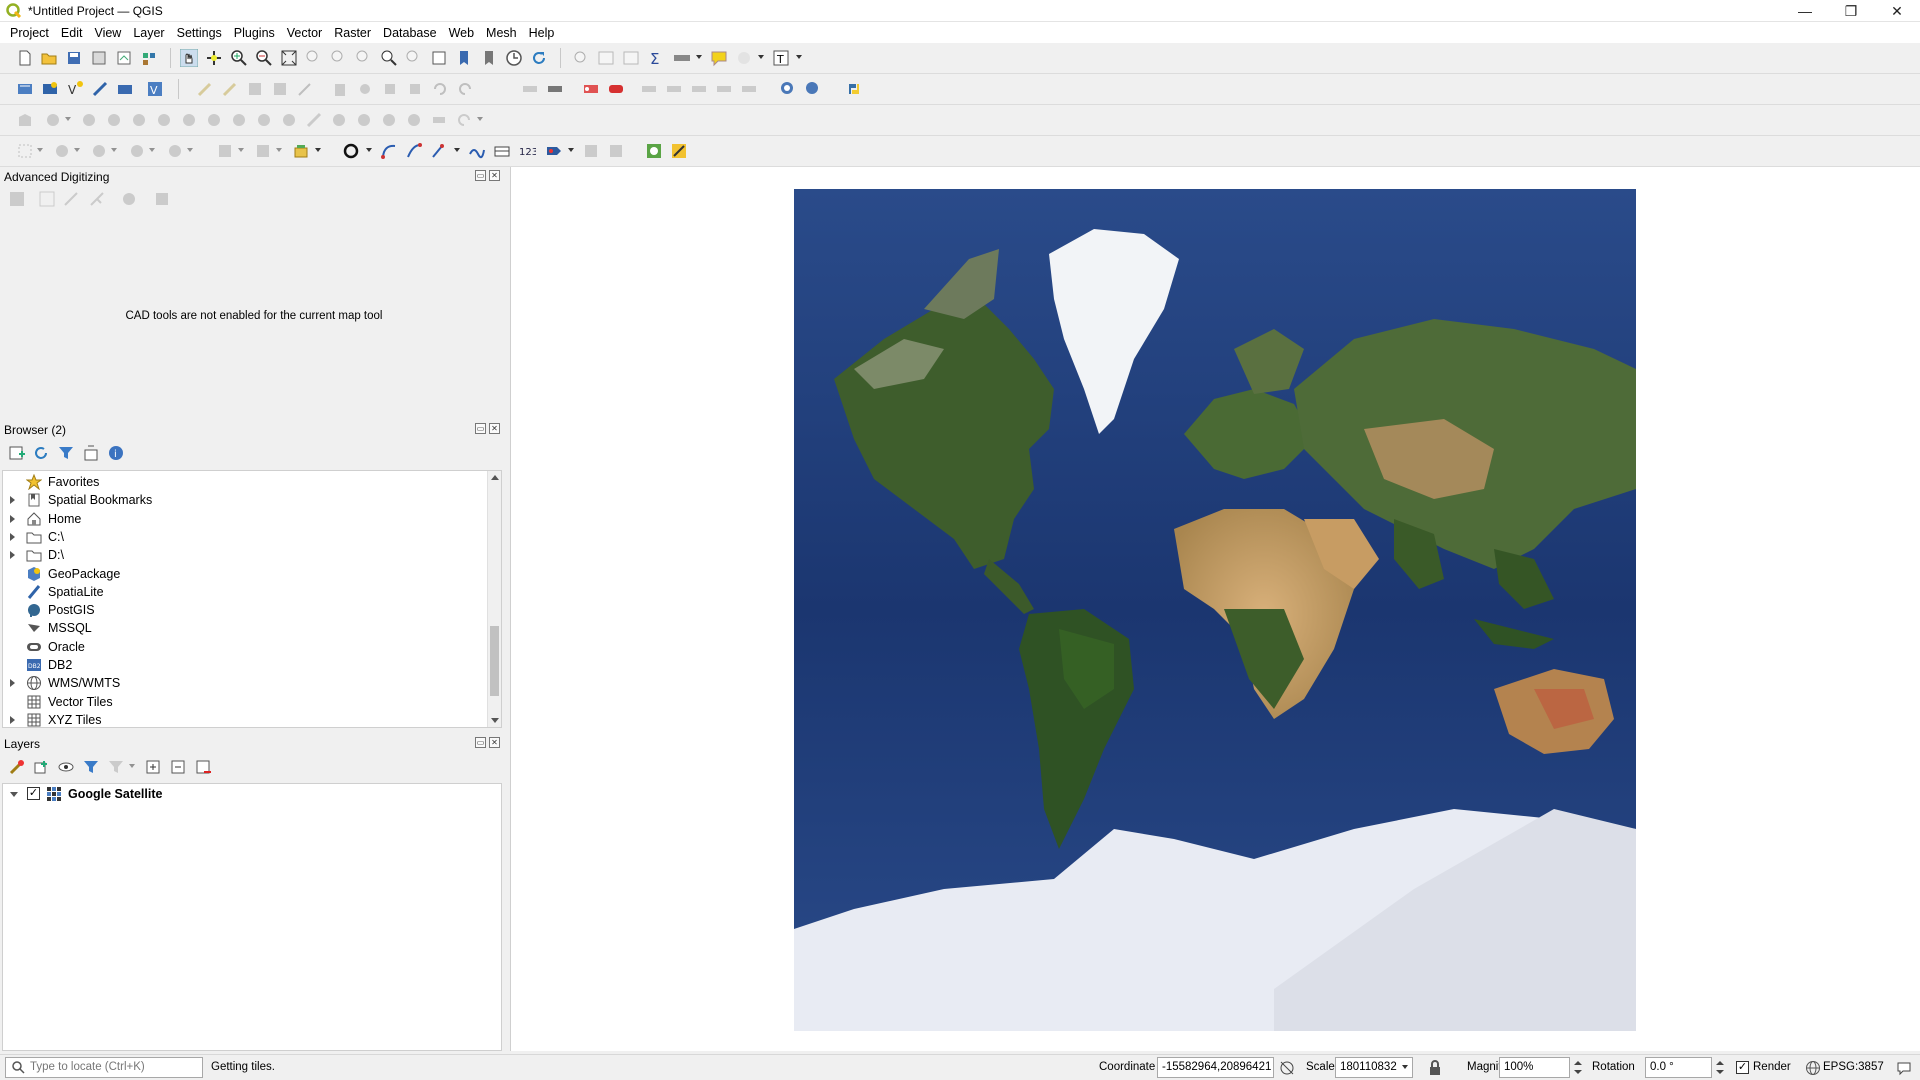 Image resolution: width=1920 pixels, height=1080 pixels. I want to click on layers-tree: ✓ Google Satellite, so click(252, 917).